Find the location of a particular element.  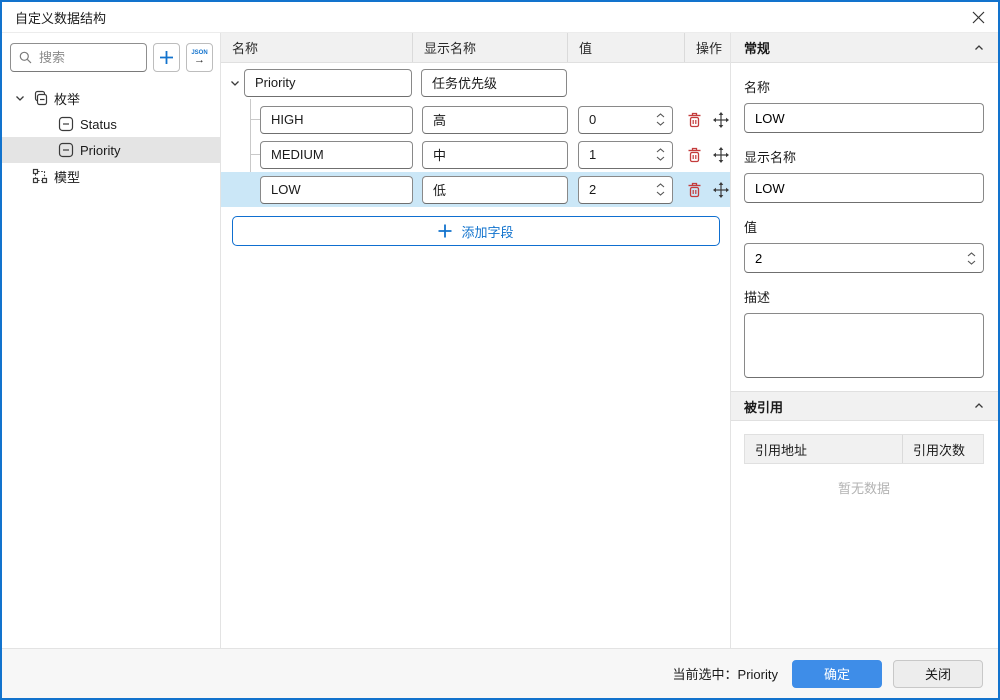

description-field-label: 描述 is located at coordinates (757, 297).